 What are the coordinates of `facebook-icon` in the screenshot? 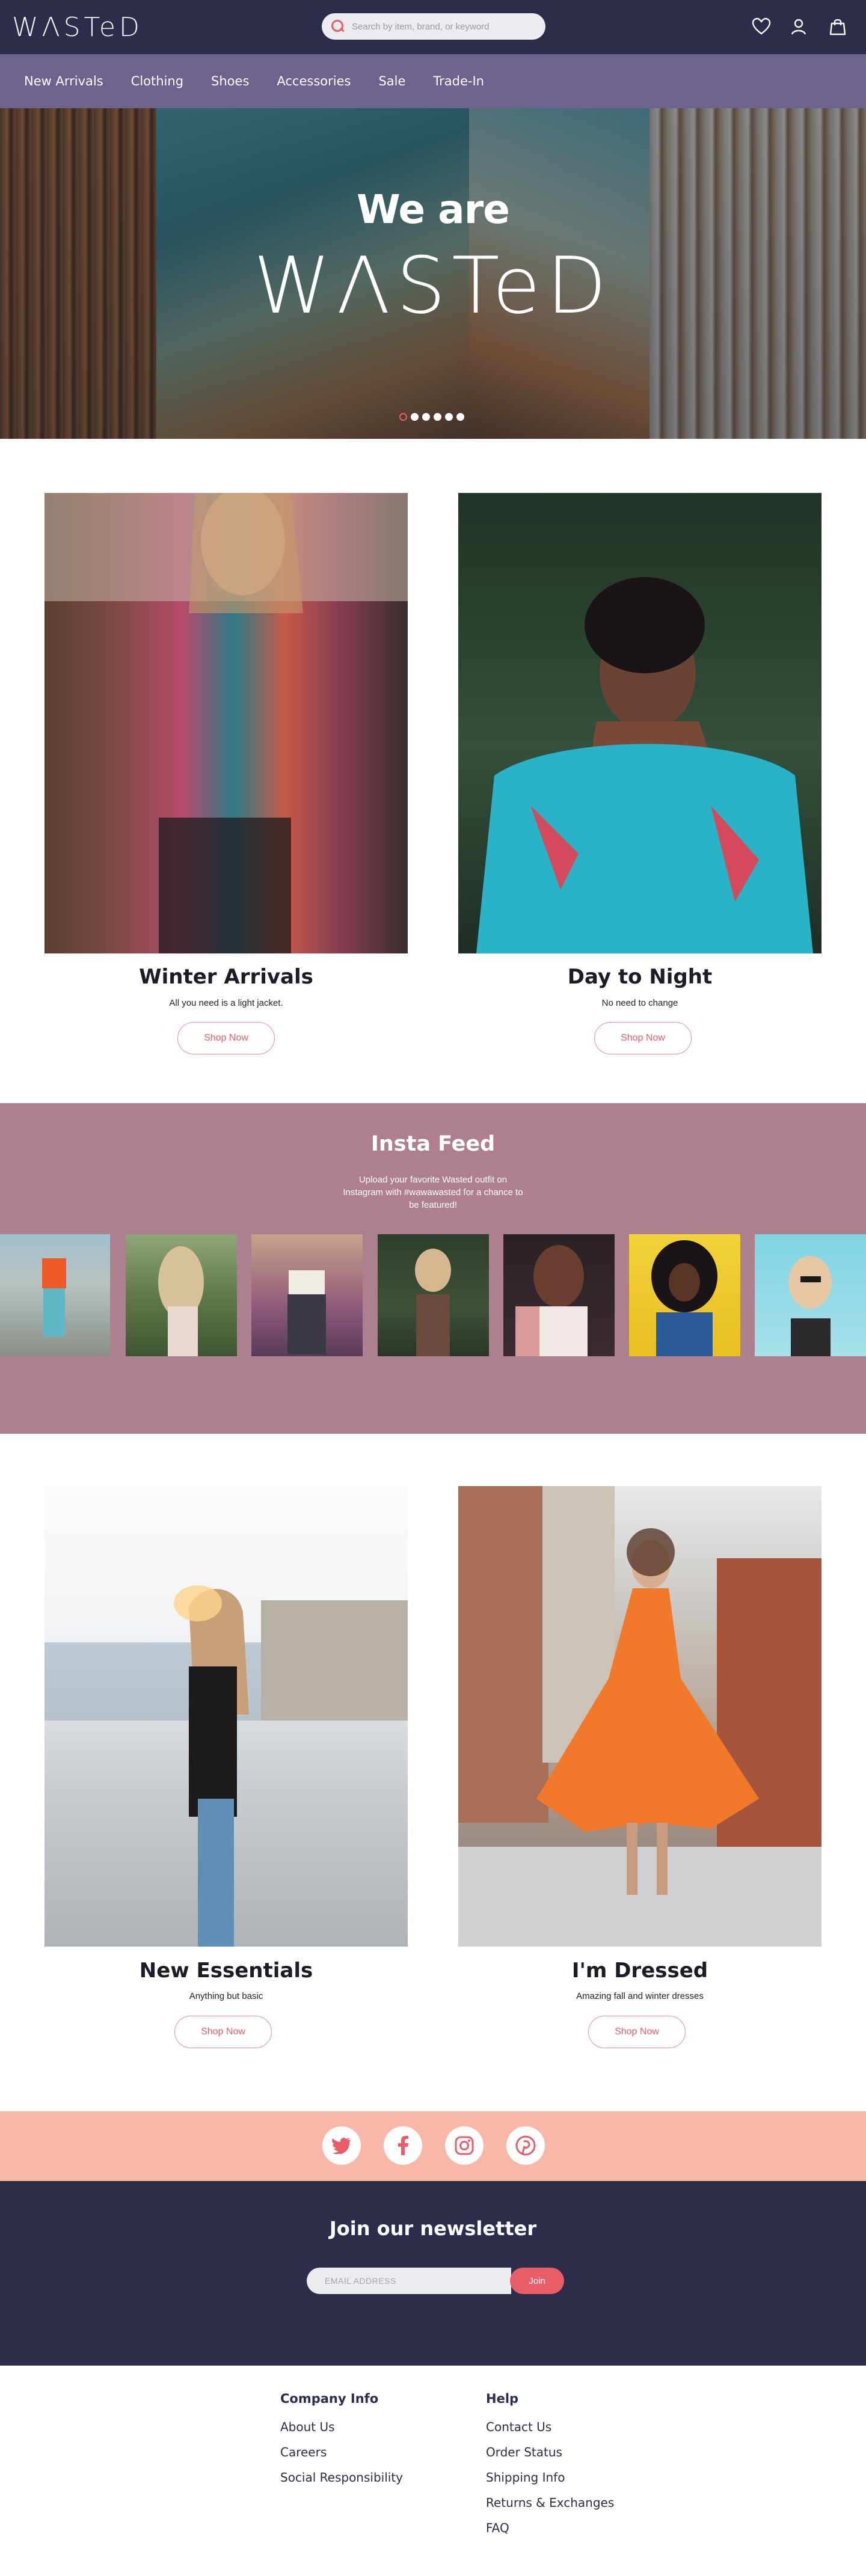 It's located at (403, 2145).